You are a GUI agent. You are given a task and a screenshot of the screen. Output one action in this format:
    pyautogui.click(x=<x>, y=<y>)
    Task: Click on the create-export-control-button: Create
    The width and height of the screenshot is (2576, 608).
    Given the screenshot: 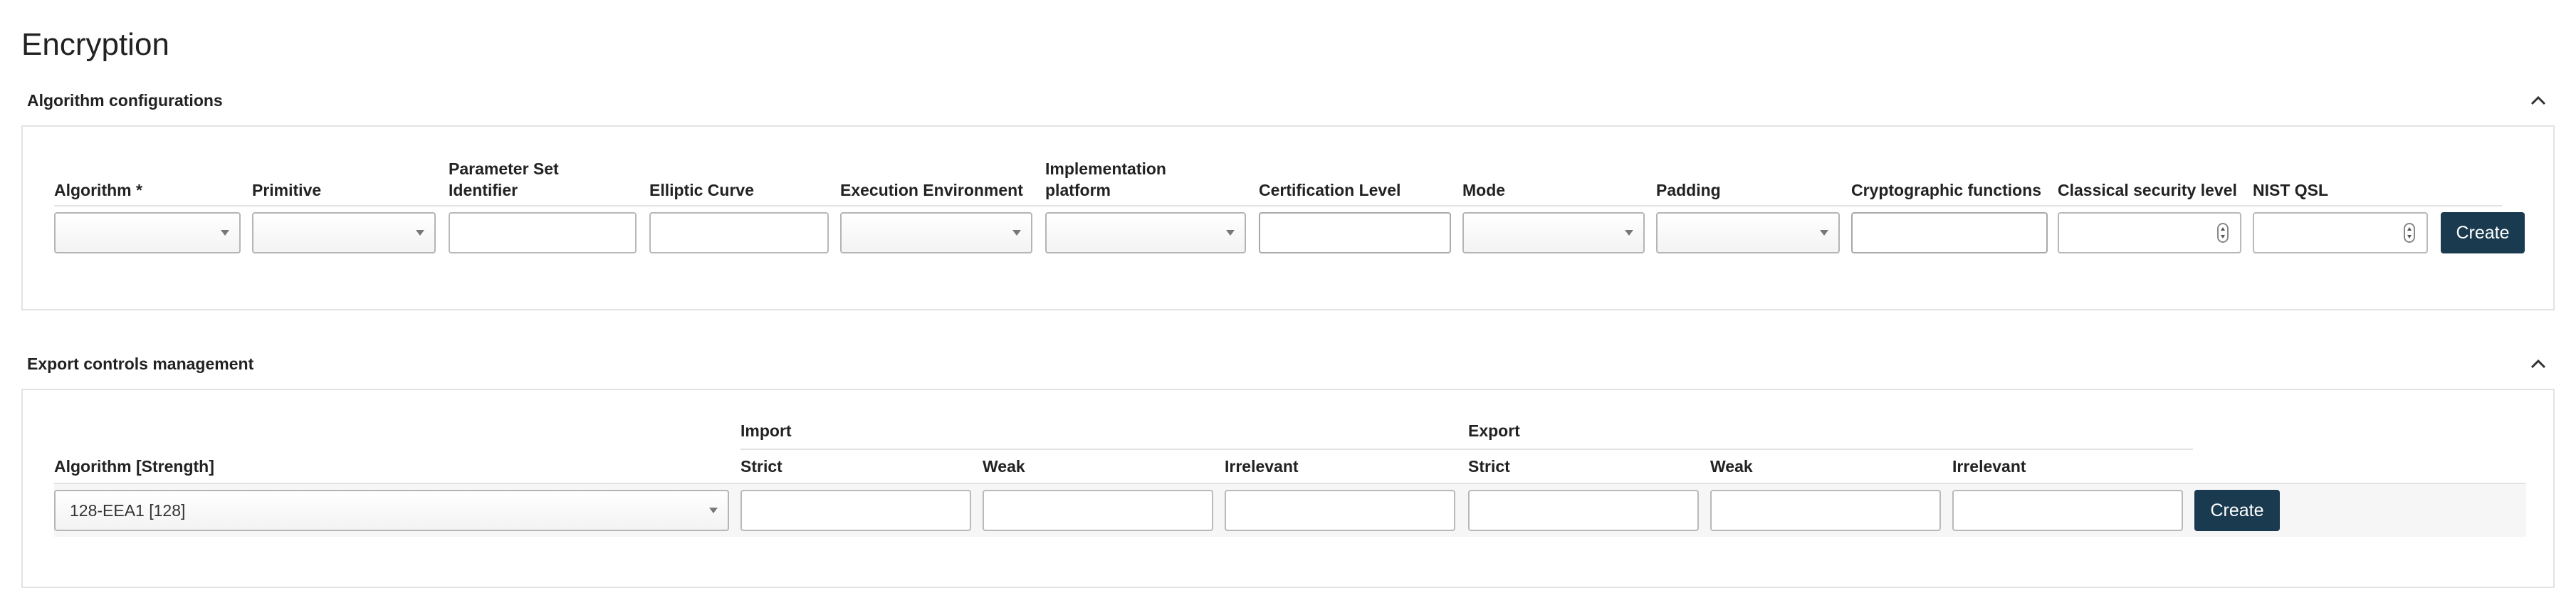 What is the action you would take?
    pyautogui.click(x=2237, y=510)
    